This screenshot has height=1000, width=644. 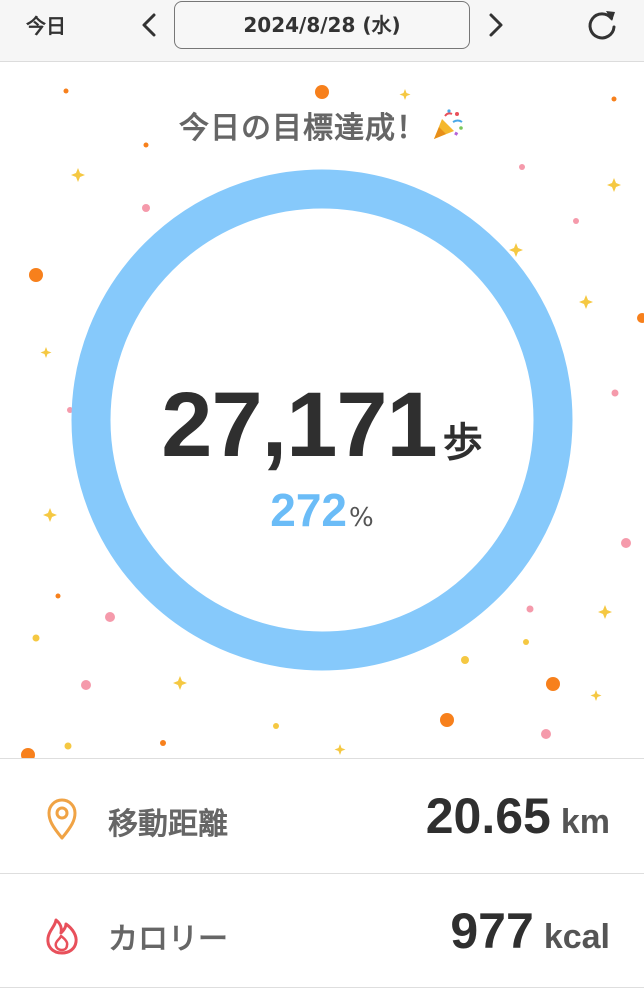 I want to click on goal-percent-display: 272%, so click(x=322, y=510).